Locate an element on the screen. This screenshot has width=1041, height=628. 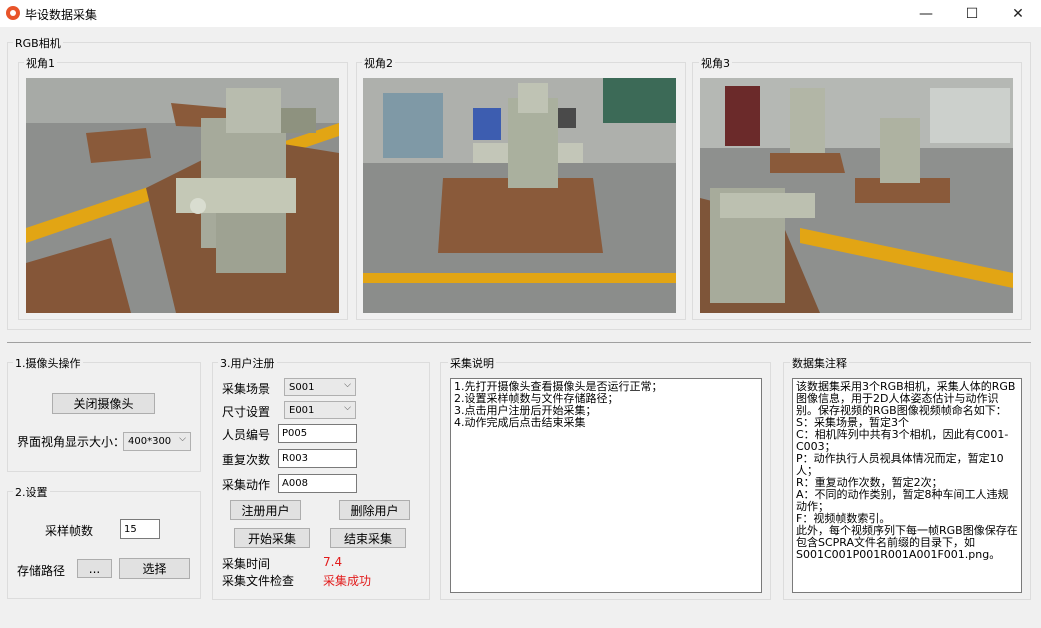
view-size-label: 界面视角显示大小： is located at coordinates (71, 442).